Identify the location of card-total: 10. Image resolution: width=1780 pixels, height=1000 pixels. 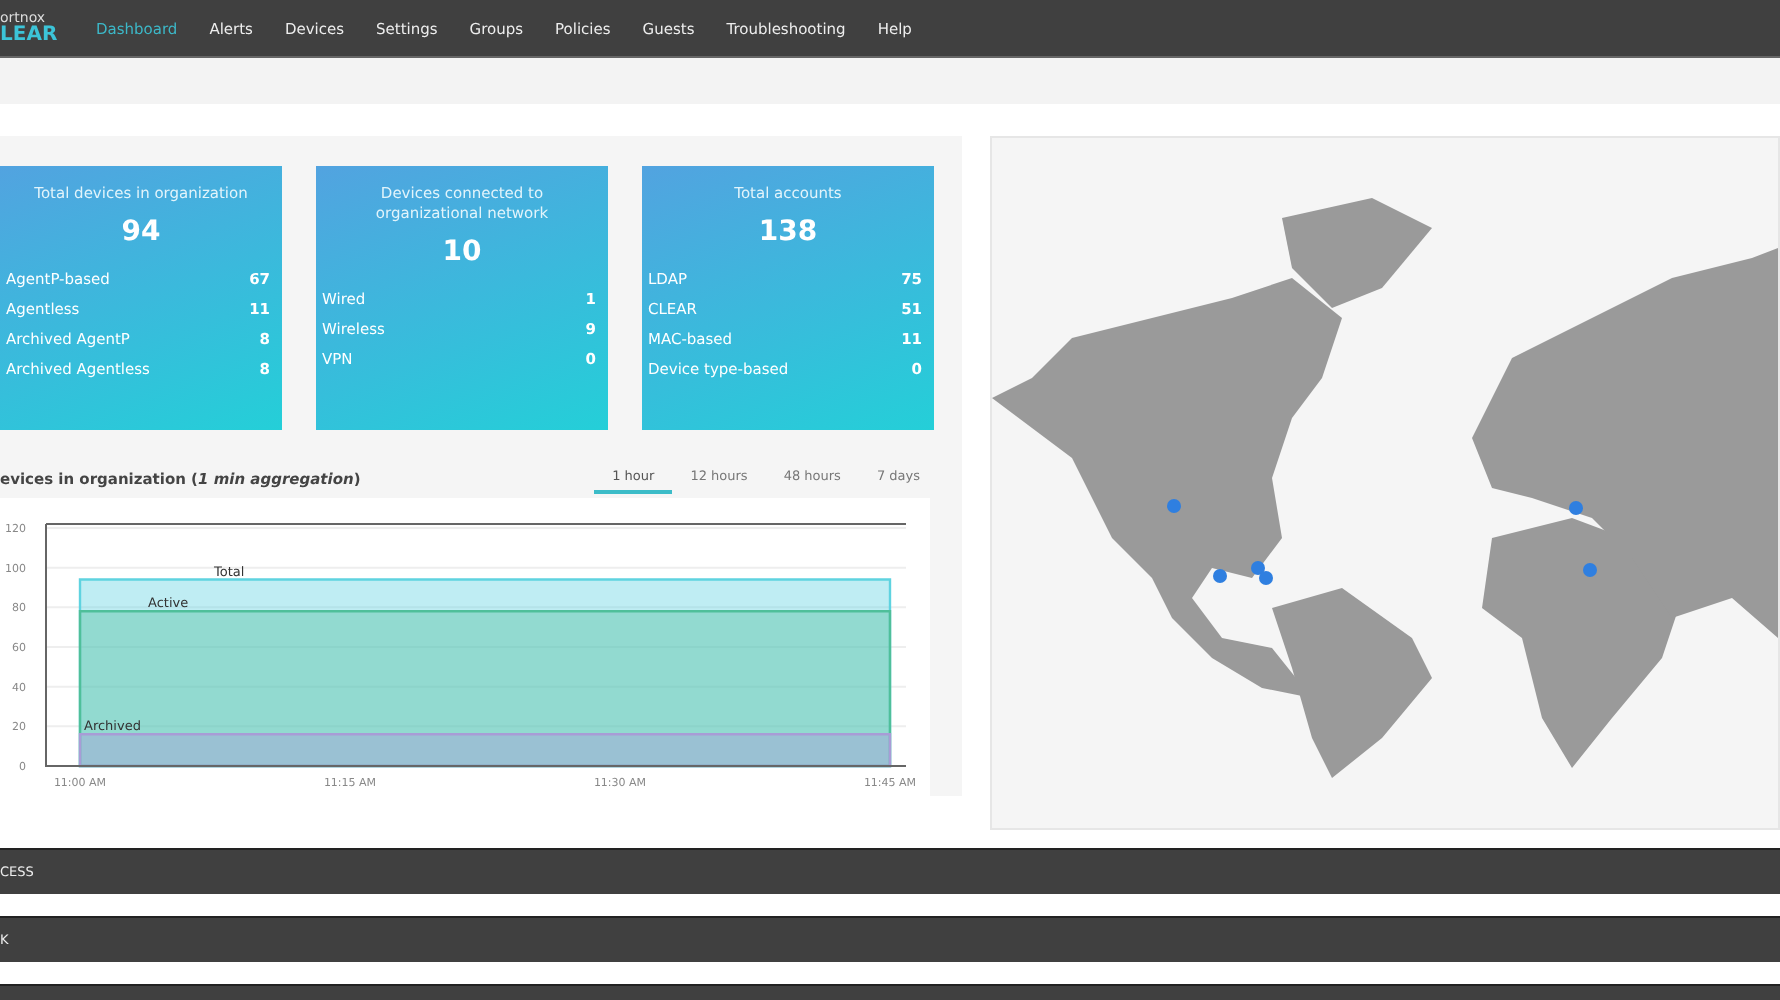
(462, 251).